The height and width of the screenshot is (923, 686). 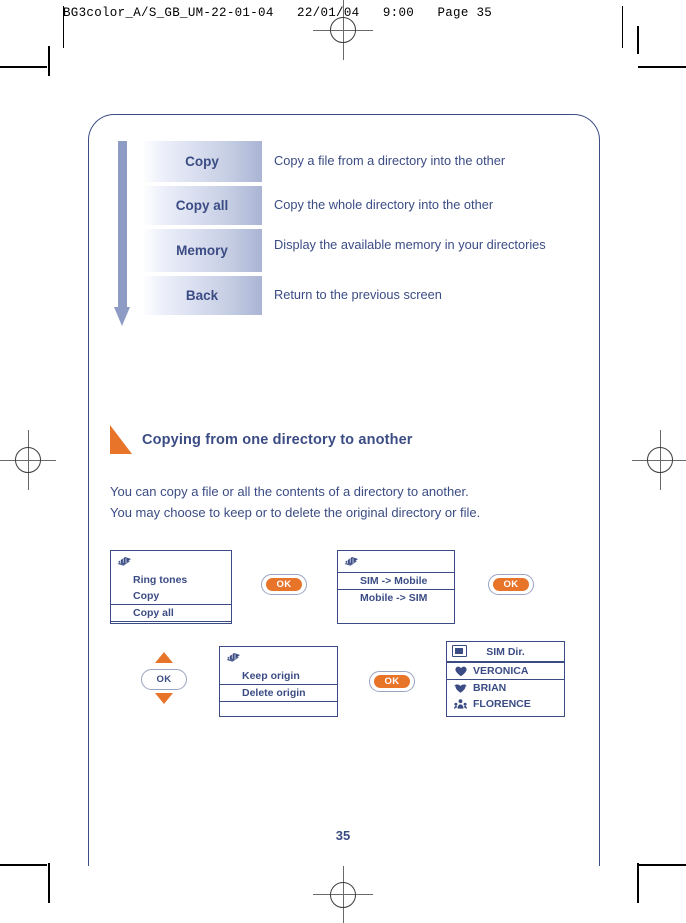 What do you see at coordinates (202, 250) in the screenshot?
I see `menu-option-label: Memory` at bounding box center [202, 250].